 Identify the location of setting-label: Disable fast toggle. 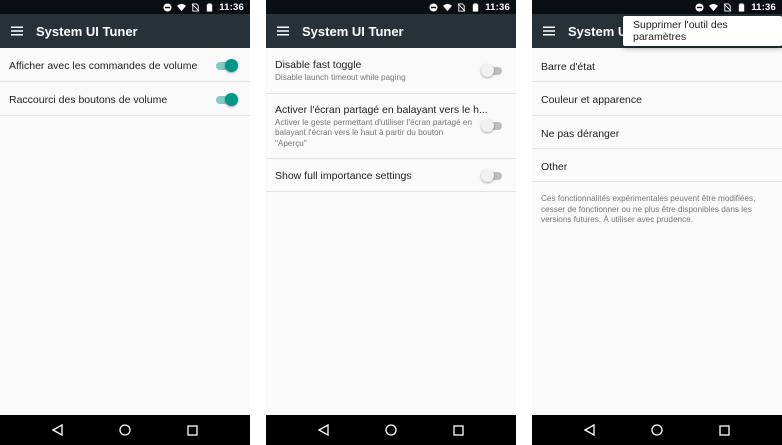
(318, 65).